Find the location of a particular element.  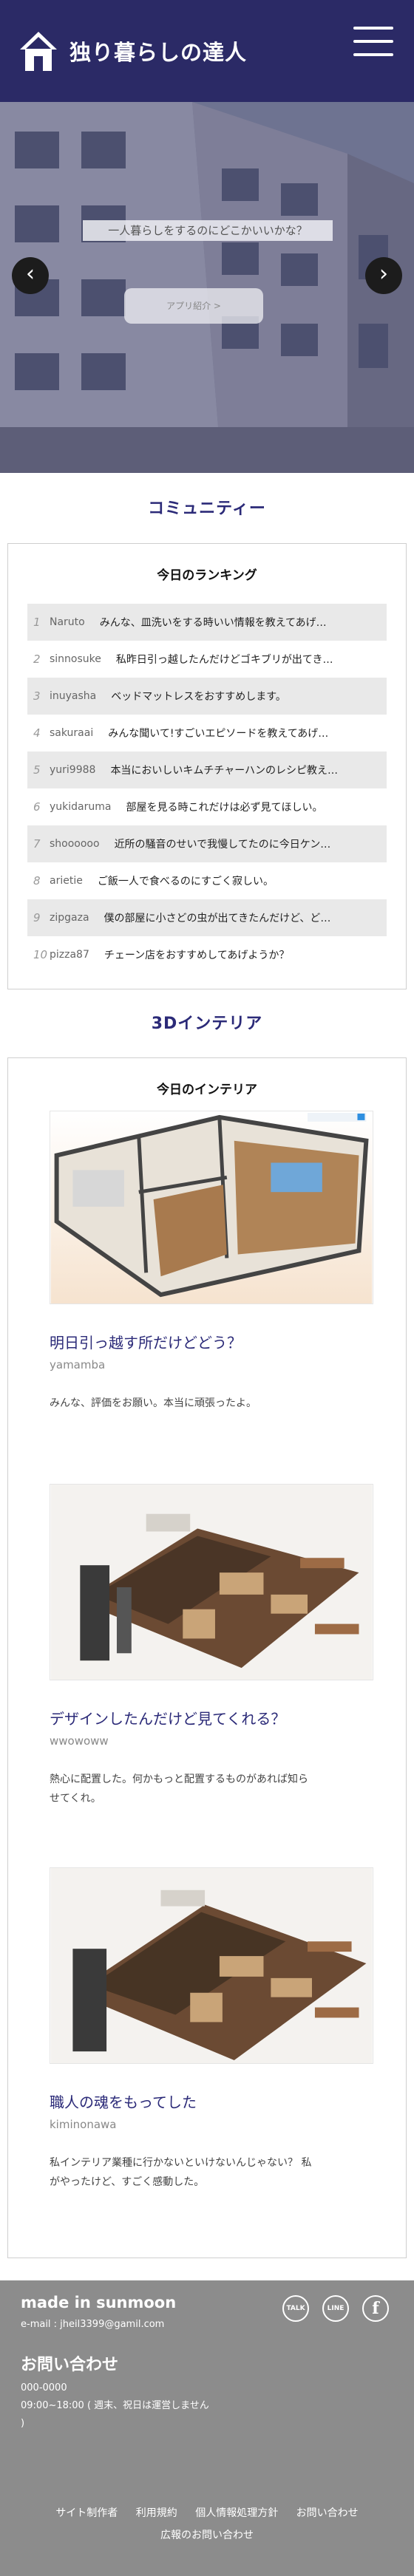

rank-number: 10 is located at coordinates (40, 954).